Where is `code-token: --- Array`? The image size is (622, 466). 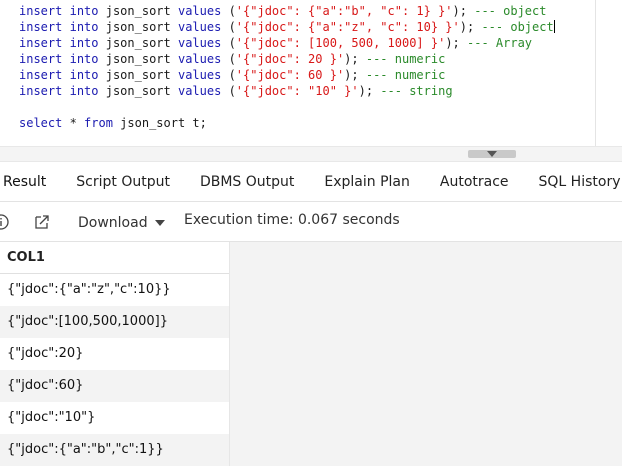
code-token: --- Array is located at coordinates (500, 43).